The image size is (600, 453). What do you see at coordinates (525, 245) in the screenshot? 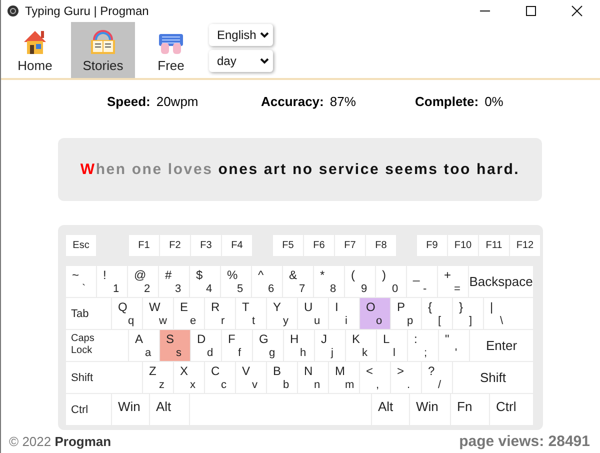
I see `keyboard-key: F12` at bounding box center [525, 245].